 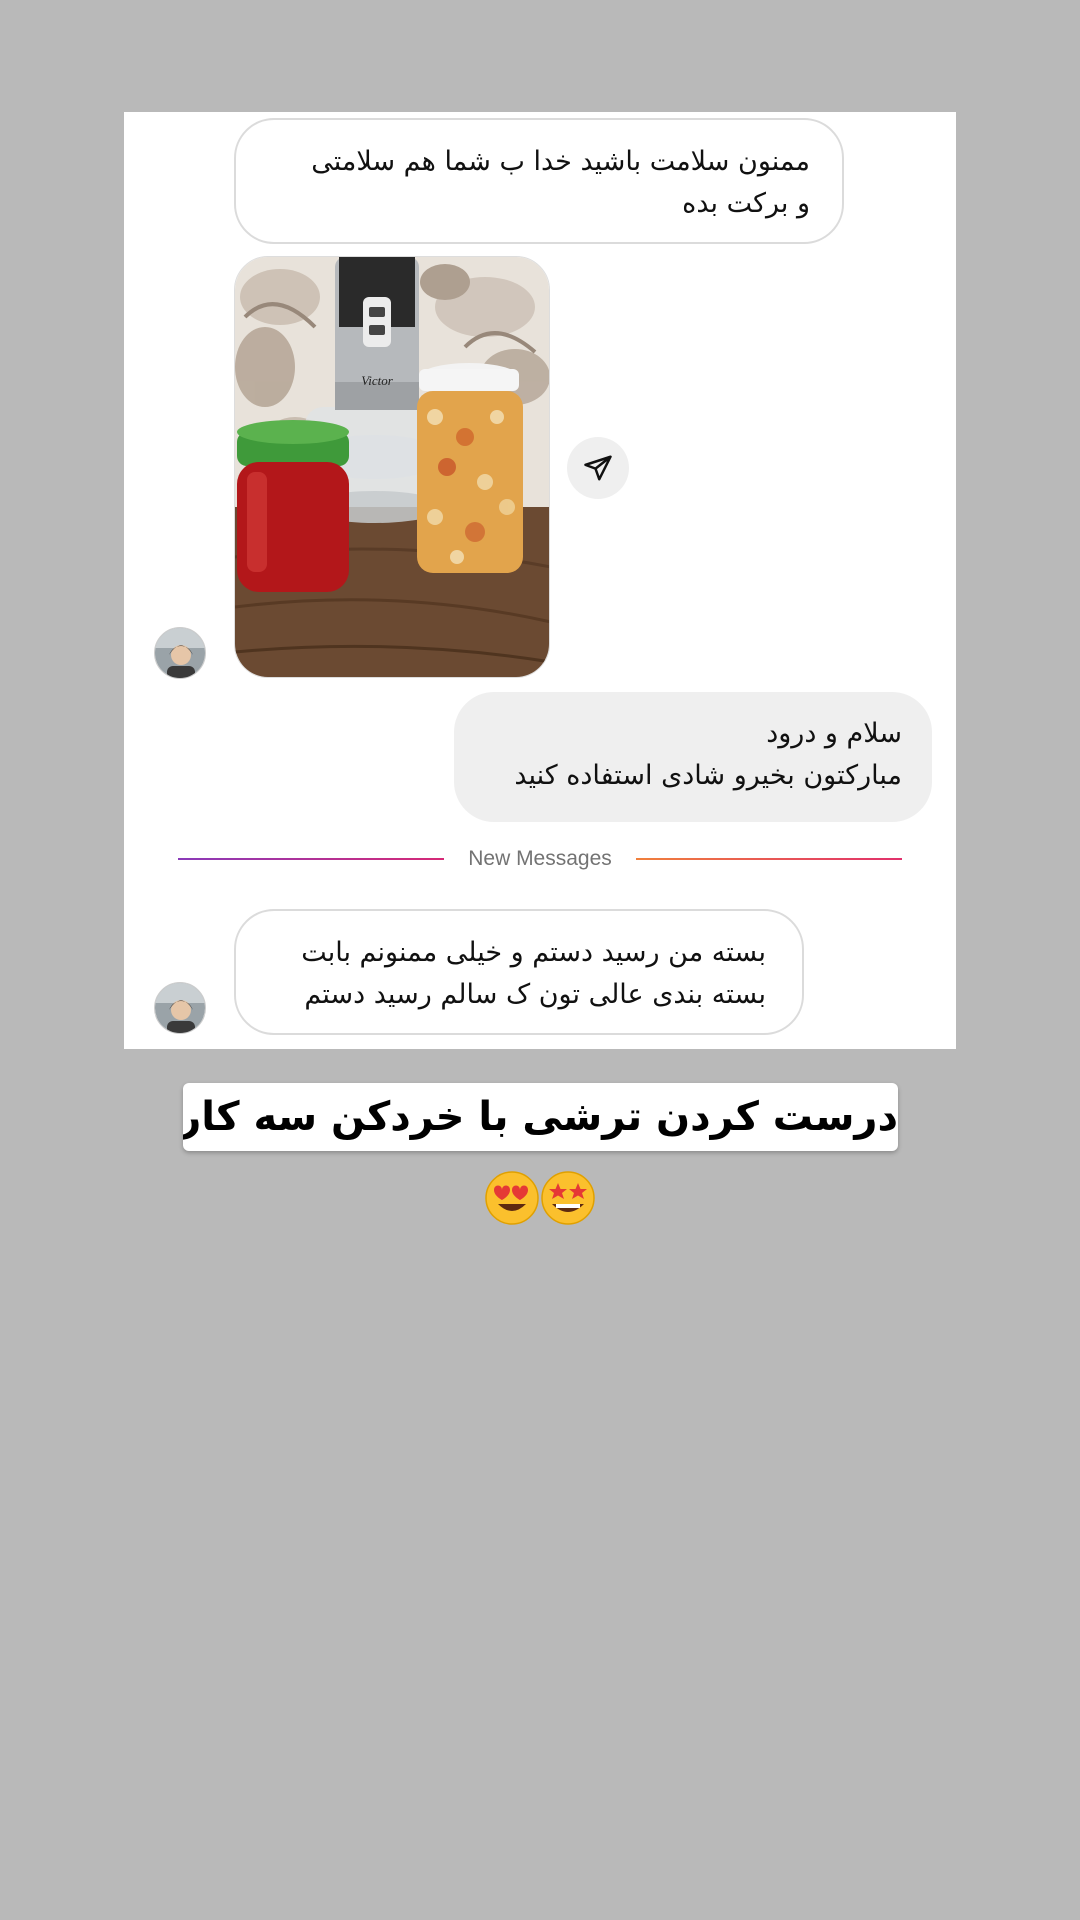 I want to click on emoji-row, so click(x=541, y=1198).